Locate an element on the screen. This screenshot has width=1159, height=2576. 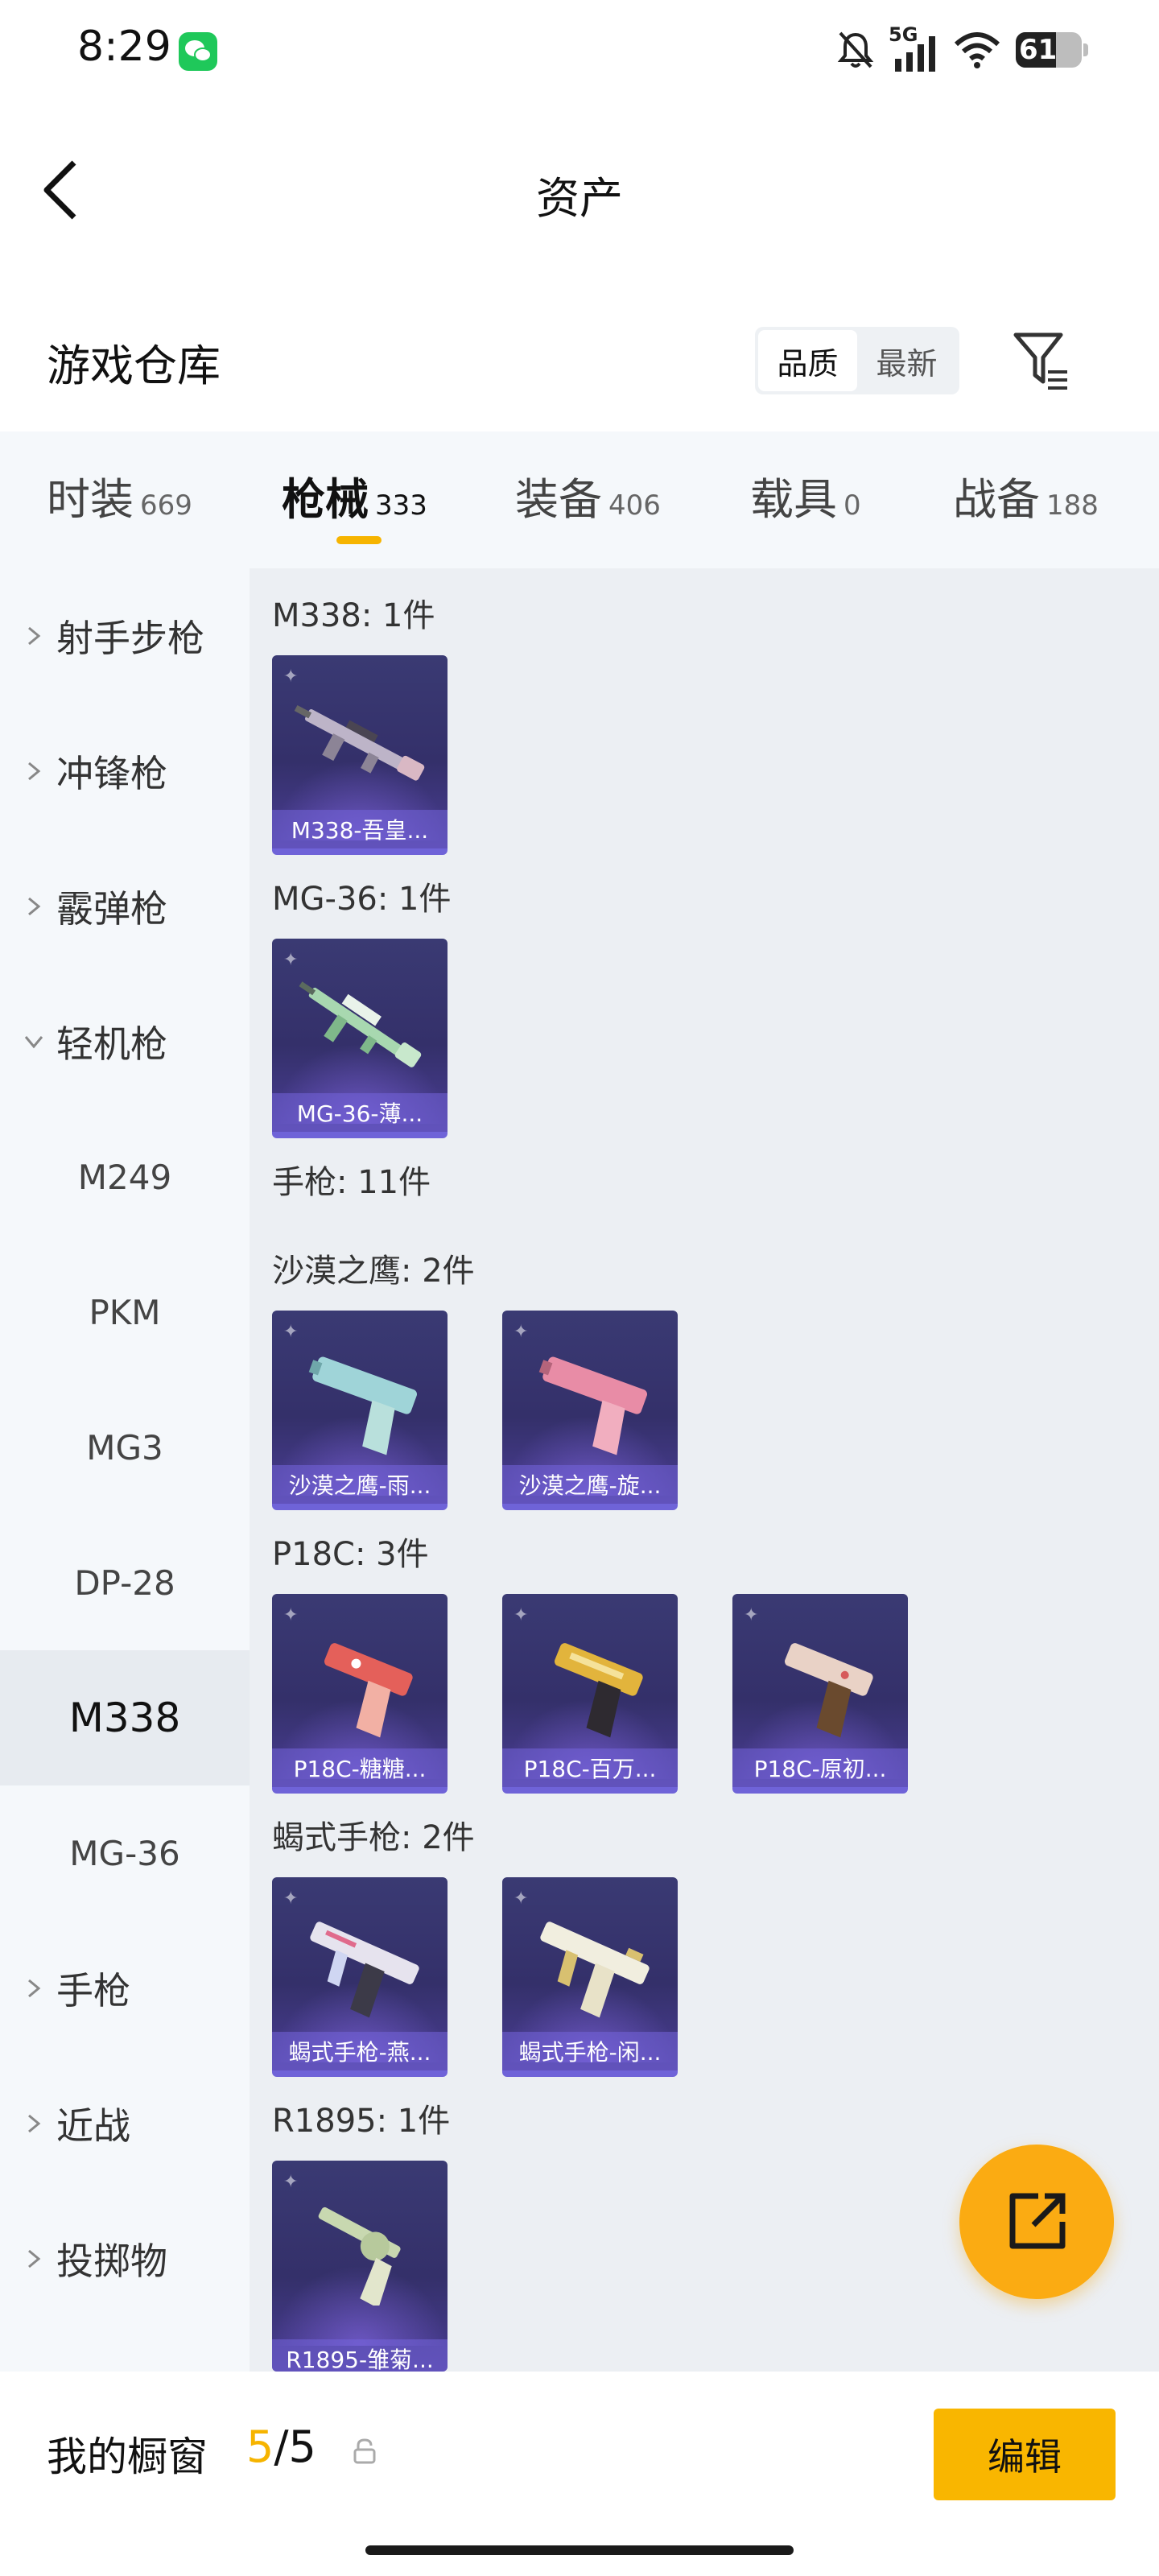
sidebar-item-pistol: 手枪 is located at coordinates (125, 1988).